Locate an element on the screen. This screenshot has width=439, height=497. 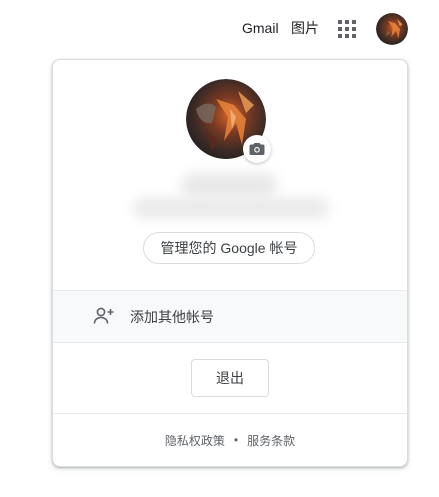
add-account-button: 添加其他帐号 is located at coordinates (230, 316).